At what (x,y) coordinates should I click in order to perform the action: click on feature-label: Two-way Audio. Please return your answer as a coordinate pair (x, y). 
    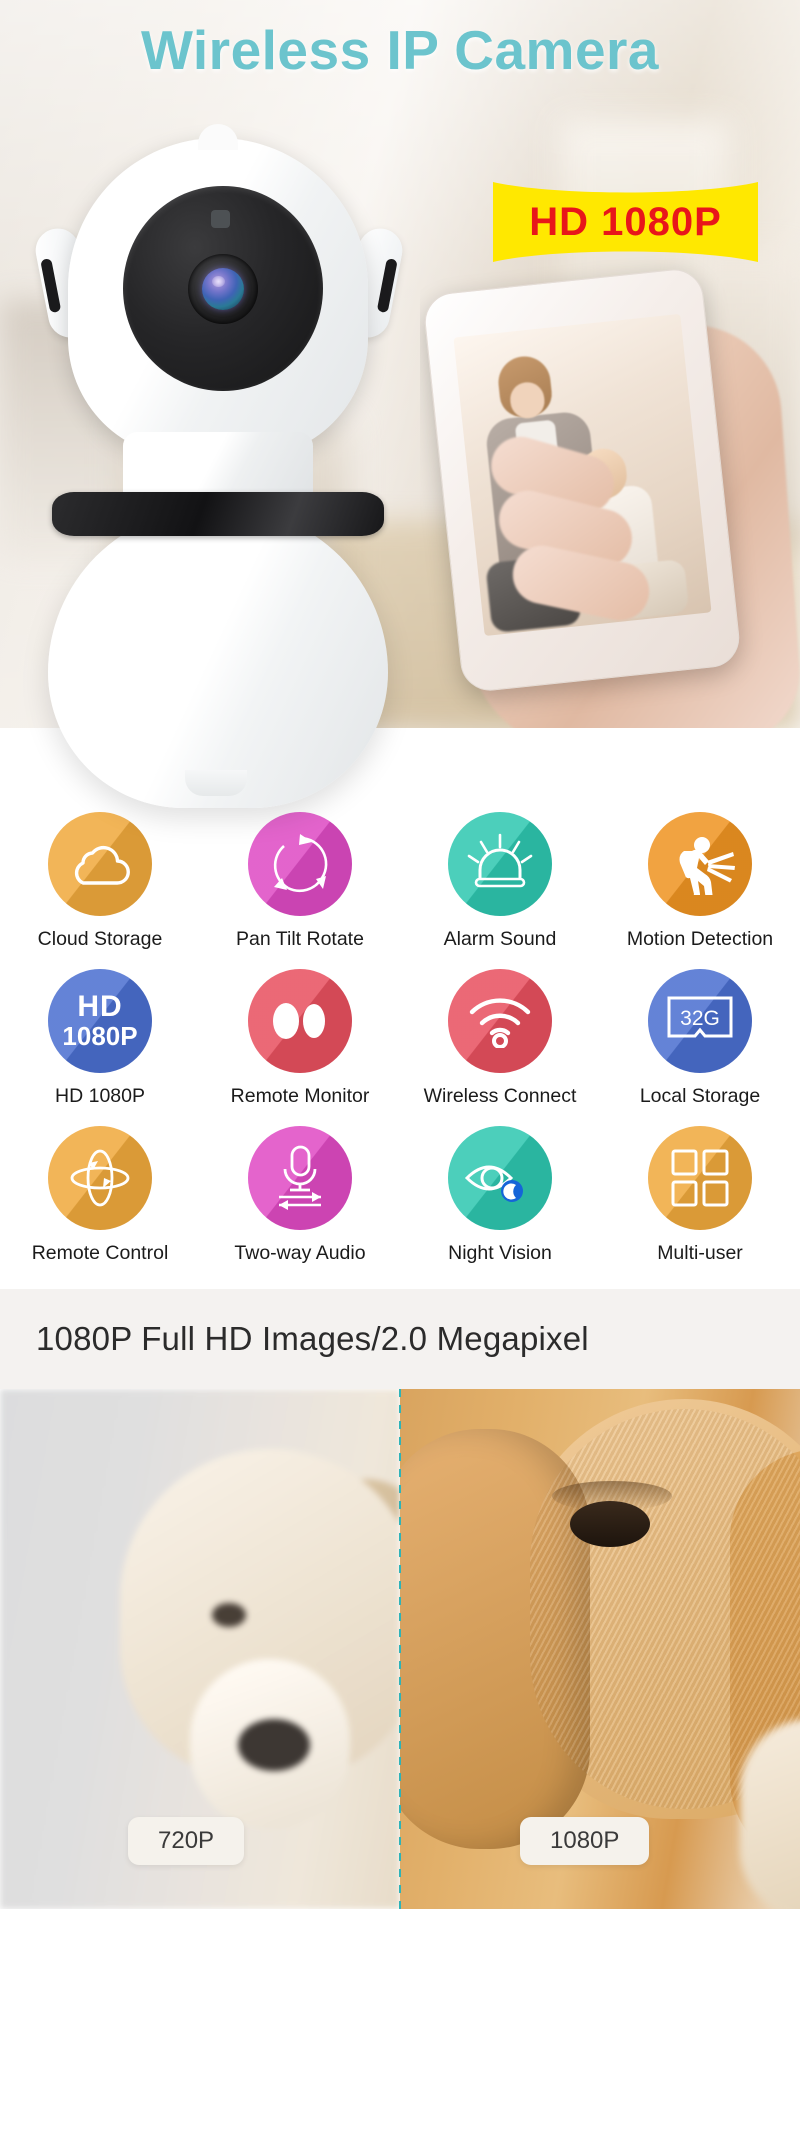
    Looking at the image, I should click on (300, 1253).